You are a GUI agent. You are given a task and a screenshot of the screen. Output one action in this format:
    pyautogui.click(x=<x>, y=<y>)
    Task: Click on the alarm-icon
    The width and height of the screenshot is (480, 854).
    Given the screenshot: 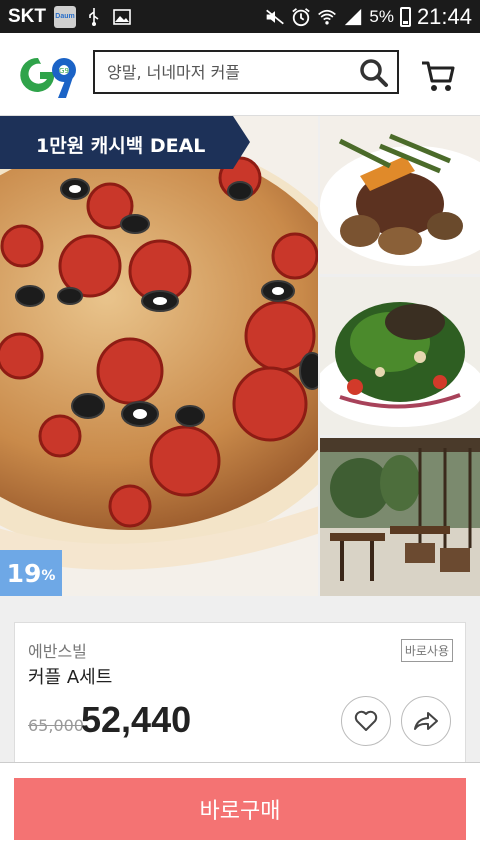 What is the action you would take?
    pyautogui.click(x=301, y=17)
    